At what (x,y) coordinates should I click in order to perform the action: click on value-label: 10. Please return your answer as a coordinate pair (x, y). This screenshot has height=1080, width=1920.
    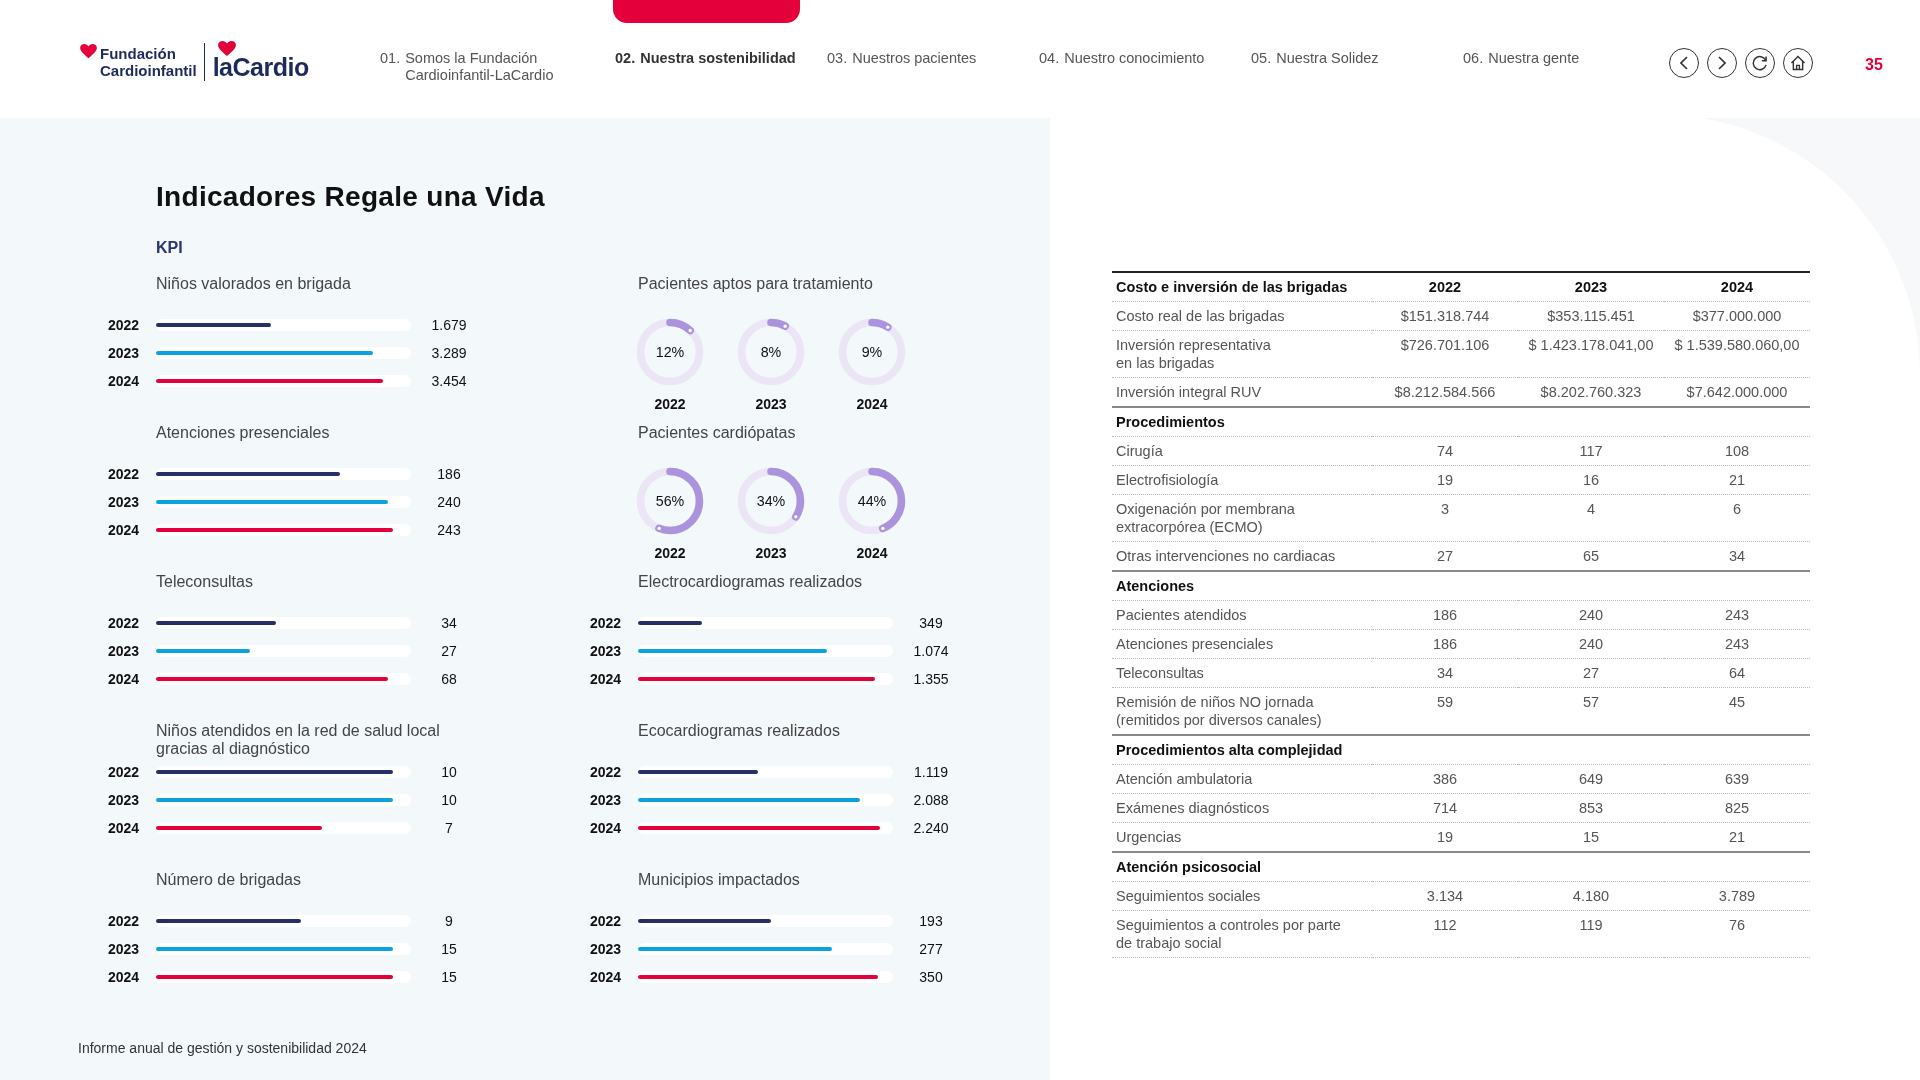
    Looking at the image, I should click on (449, 772).